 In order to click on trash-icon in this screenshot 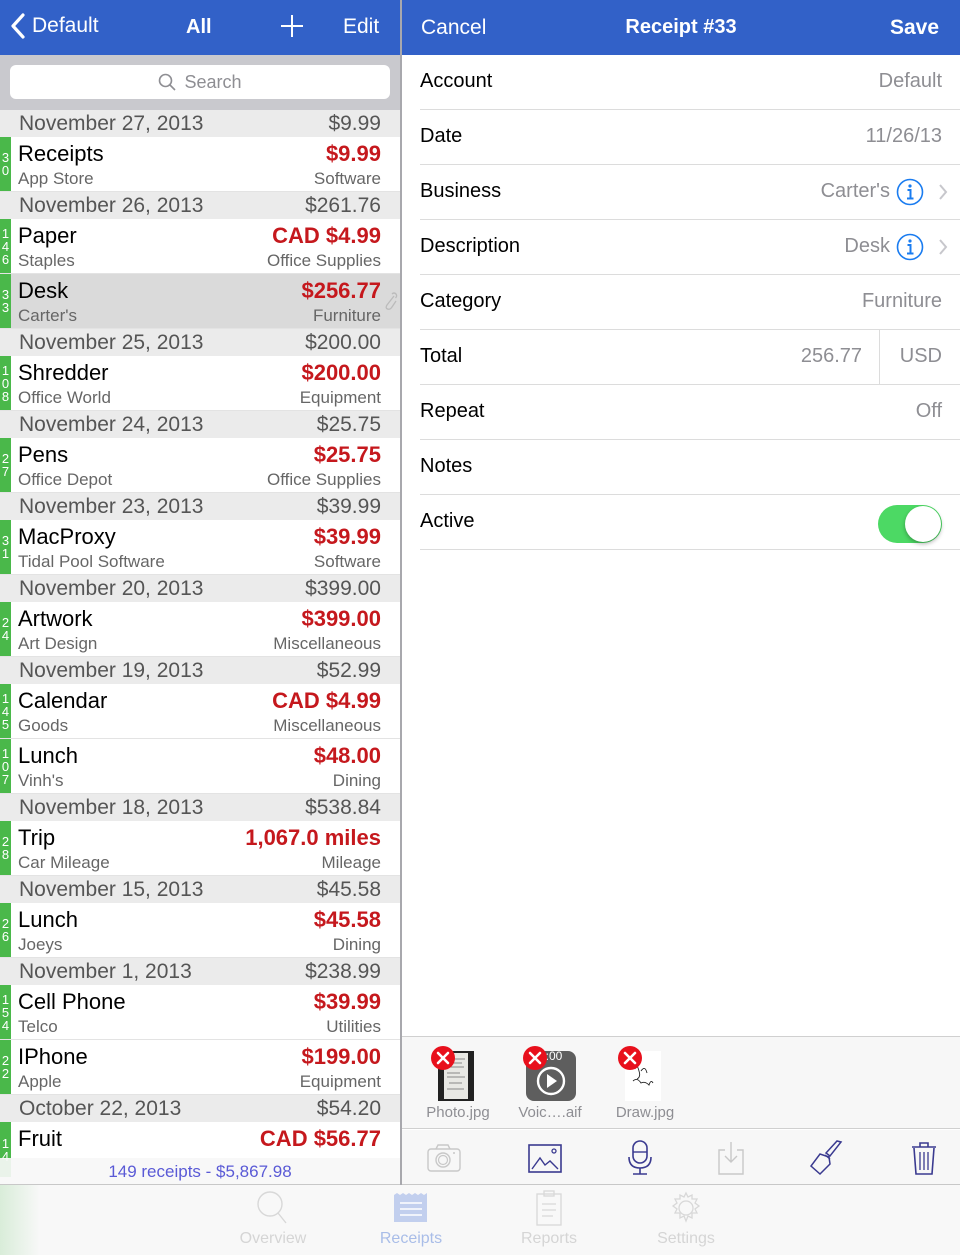, I will do `click(924, 1158)`.